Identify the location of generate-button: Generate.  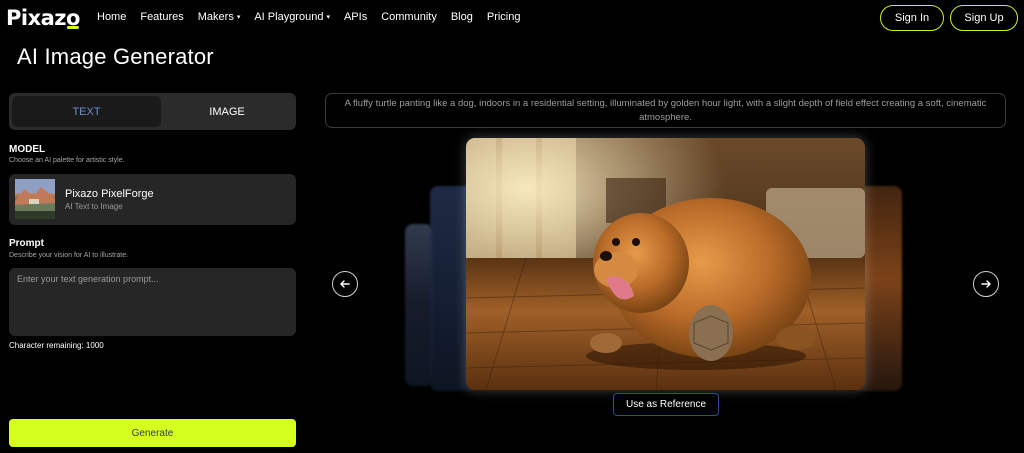
(152, 433).